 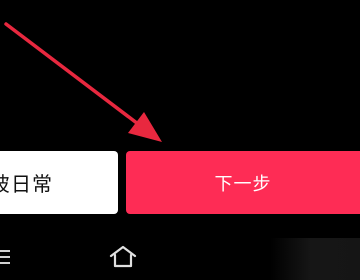 What do you see at coordinates (59, 182) in the screenshot?
I see `daily-button: 彼日常` at bounding box center [59, 182].